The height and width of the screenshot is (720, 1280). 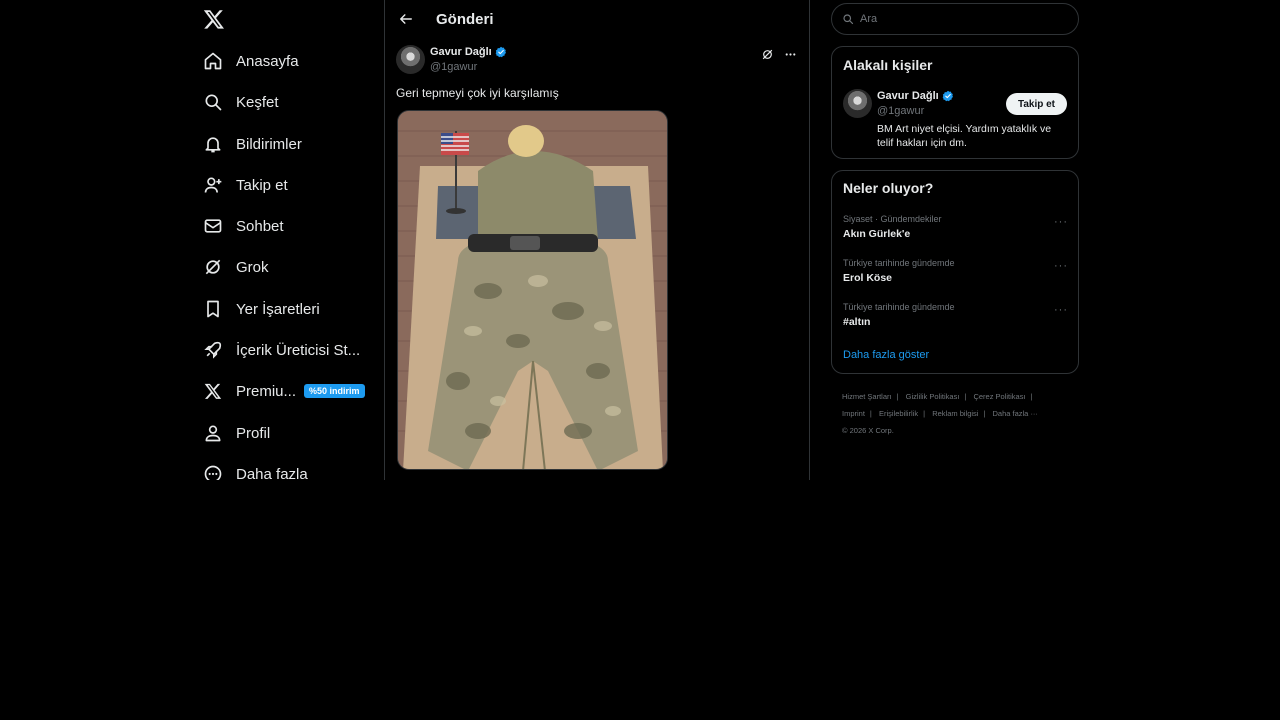 What do you see at coordinates (892, 219) in the screenshot?
I see `trend-category: Siyaset · Gündemdekiler` at bounding box center [892, 219].